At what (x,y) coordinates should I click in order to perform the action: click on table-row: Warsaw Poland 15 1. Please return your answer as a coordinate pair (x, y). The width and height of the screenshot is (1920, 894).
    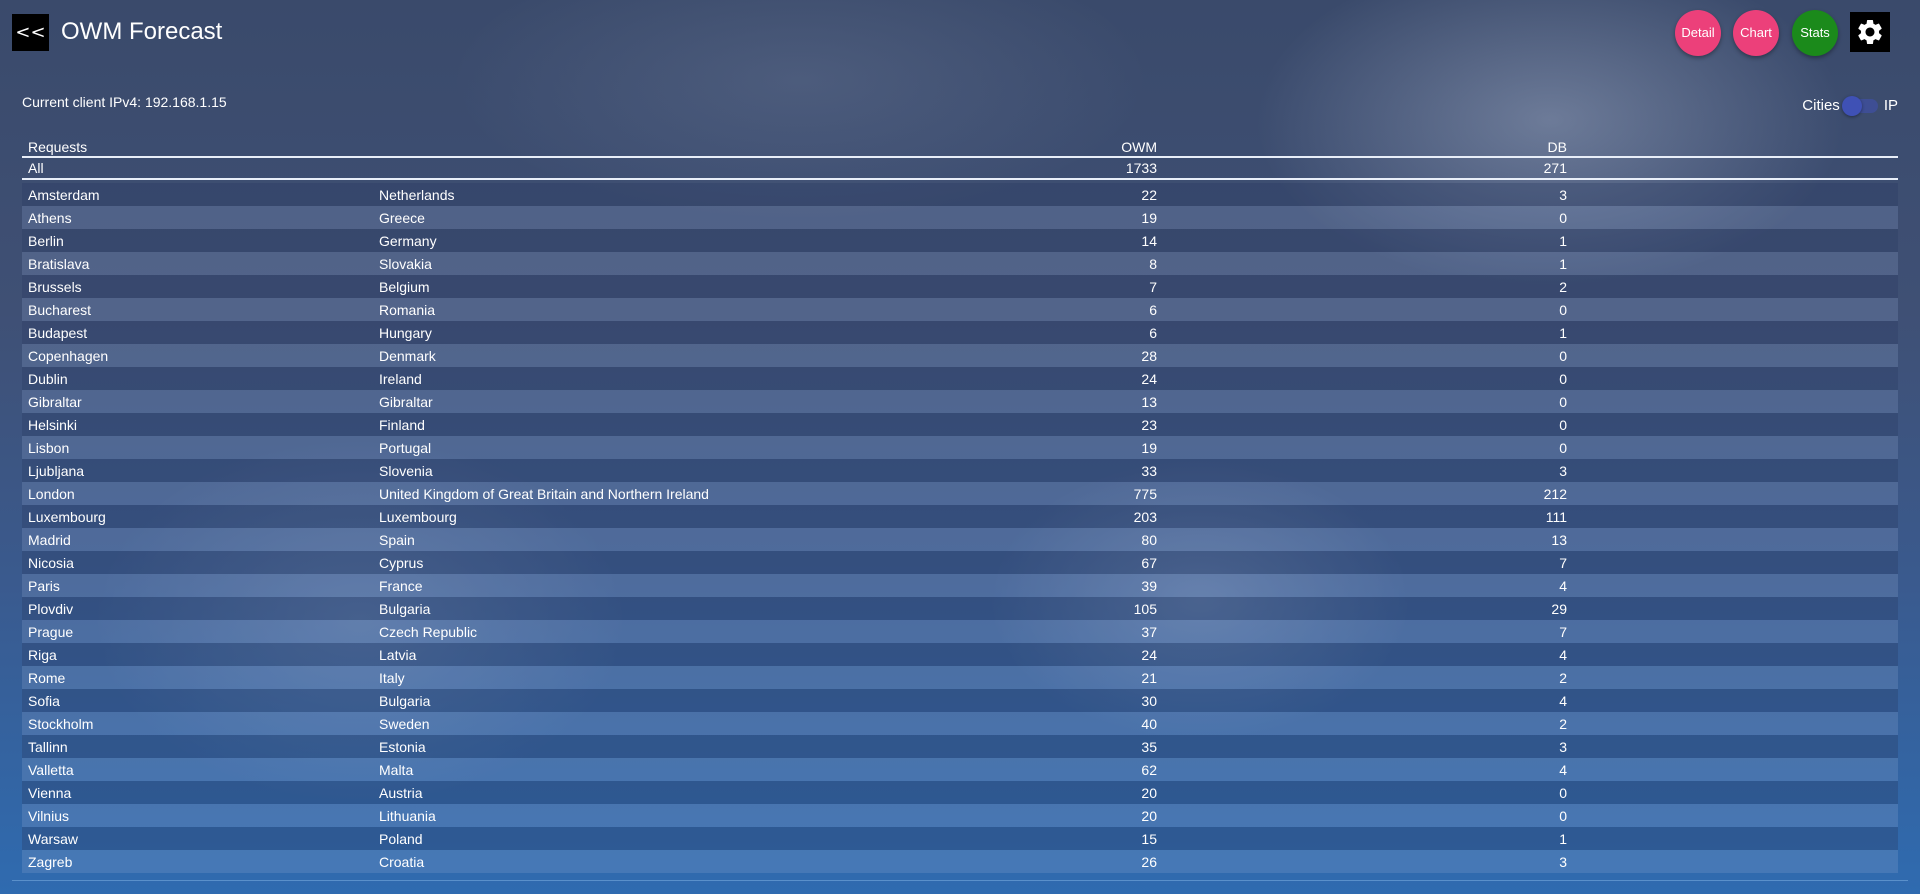
    Looking at the image, I should click on (960, 838).